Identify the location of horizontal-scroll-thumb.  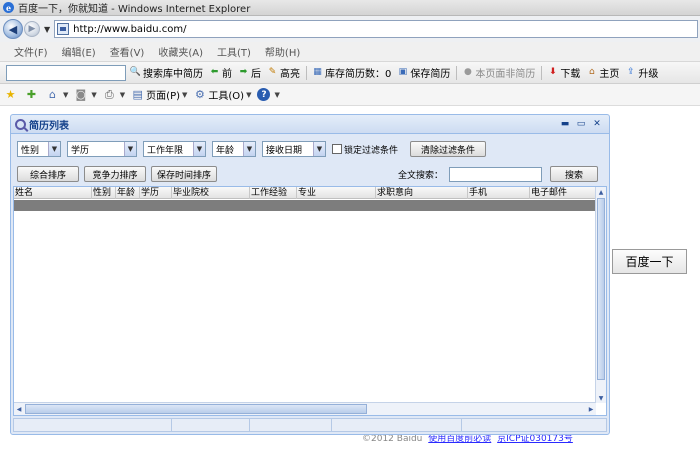
(196, 409).